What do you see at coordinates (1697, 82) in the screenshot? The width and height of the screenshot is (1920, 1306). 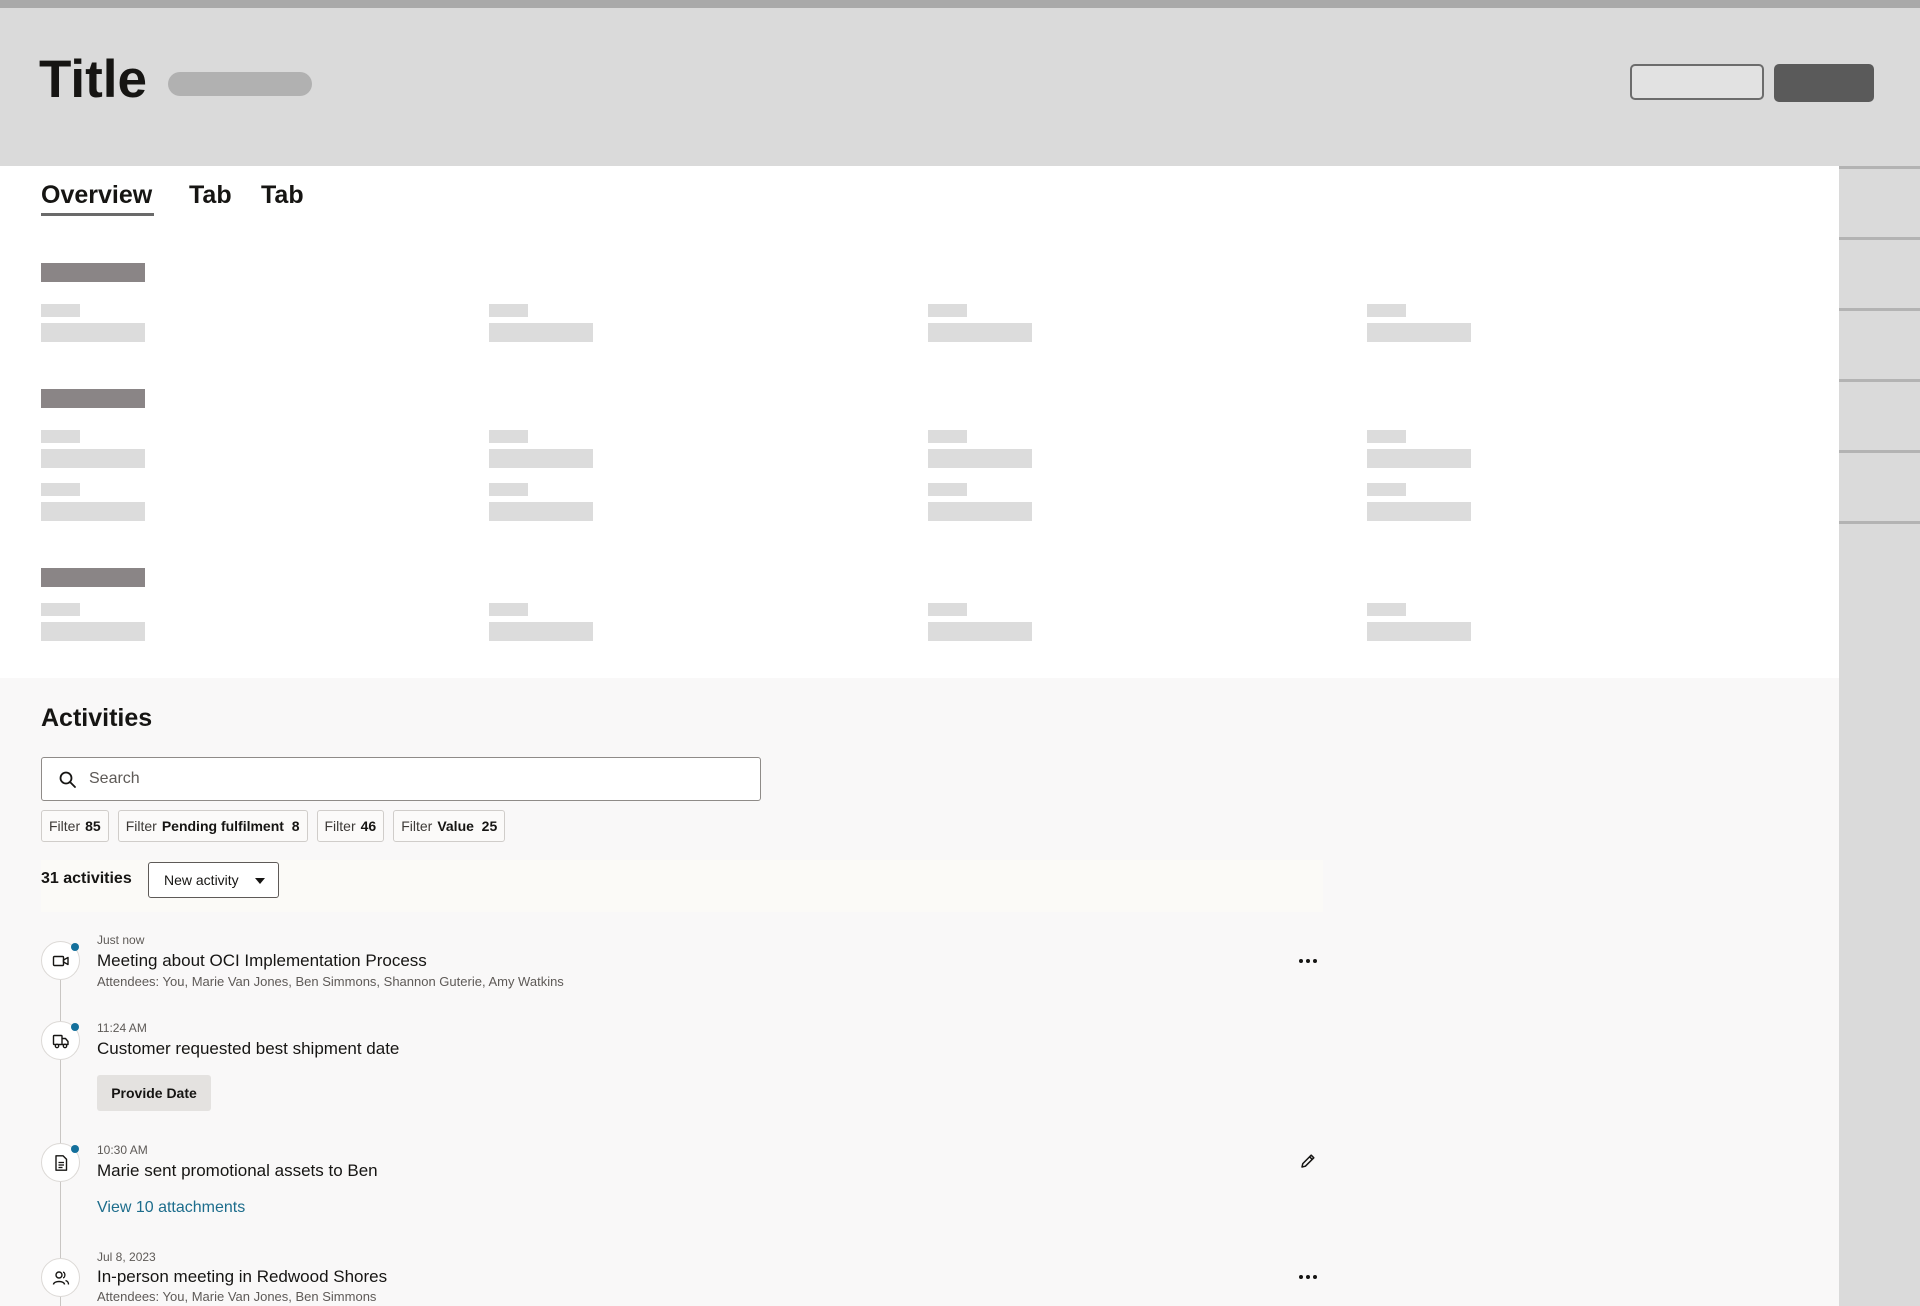 I see `secondary-action-button` at bounding box center [1697, 82].